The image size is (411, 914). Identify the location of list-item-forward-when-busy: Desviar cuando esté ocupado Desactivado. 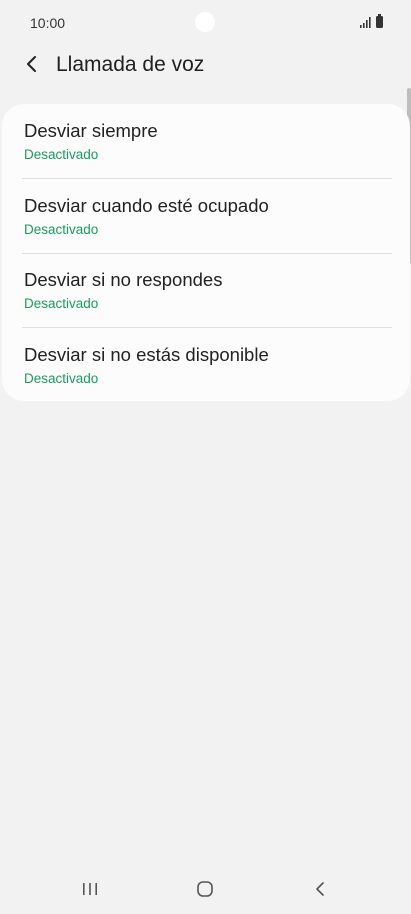
(208, 216).